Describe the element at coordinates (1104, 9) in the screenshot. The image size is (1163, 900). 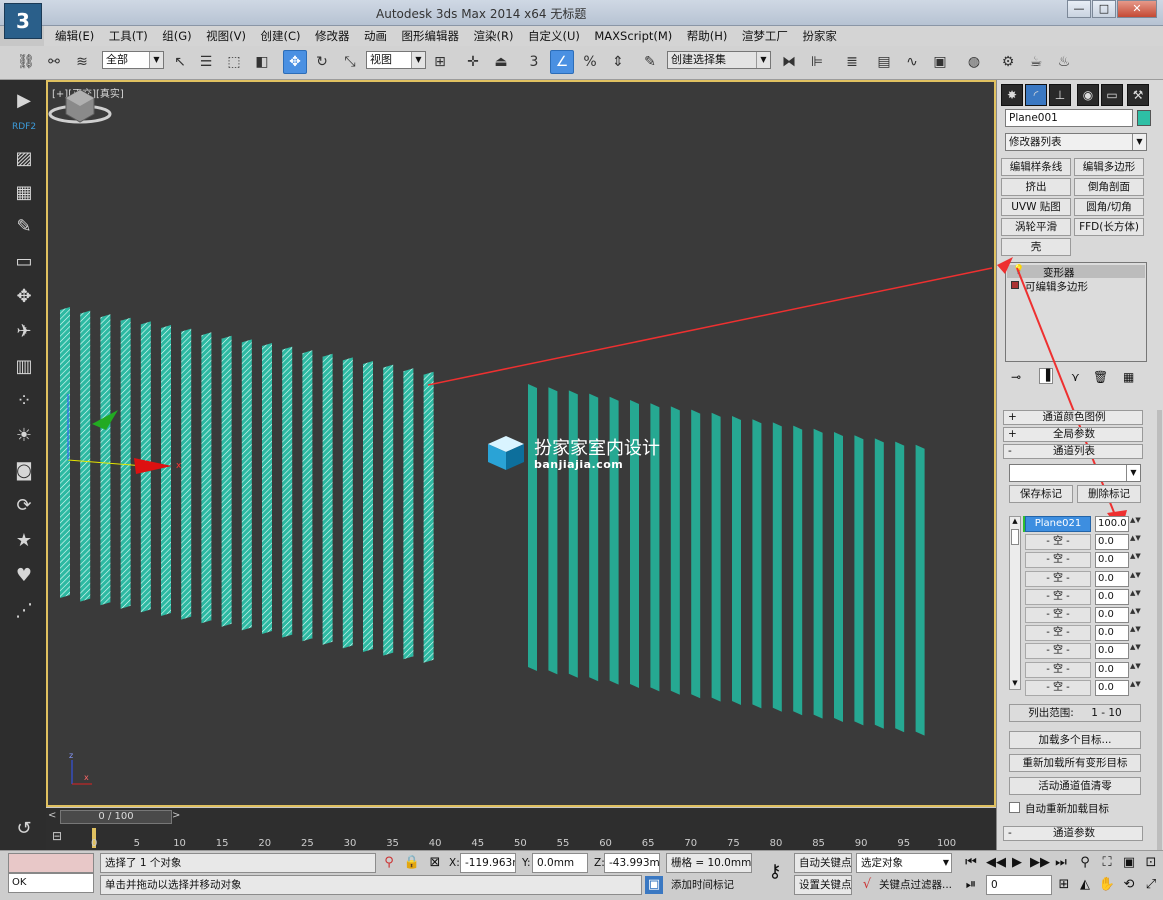
I see `maximize-button: □` at that location.